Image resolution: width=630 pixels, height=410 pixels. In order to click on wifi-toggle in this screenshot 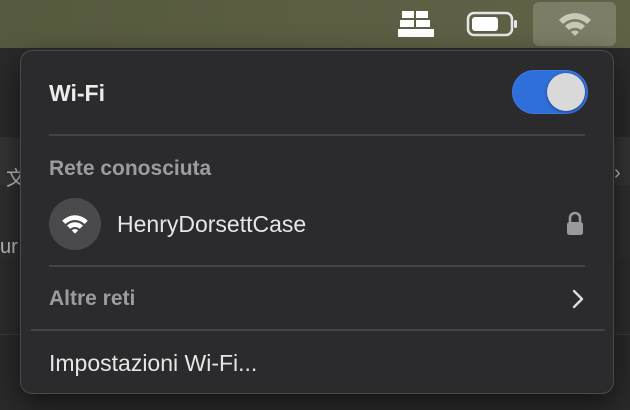, I will do `click(550, 92)`.